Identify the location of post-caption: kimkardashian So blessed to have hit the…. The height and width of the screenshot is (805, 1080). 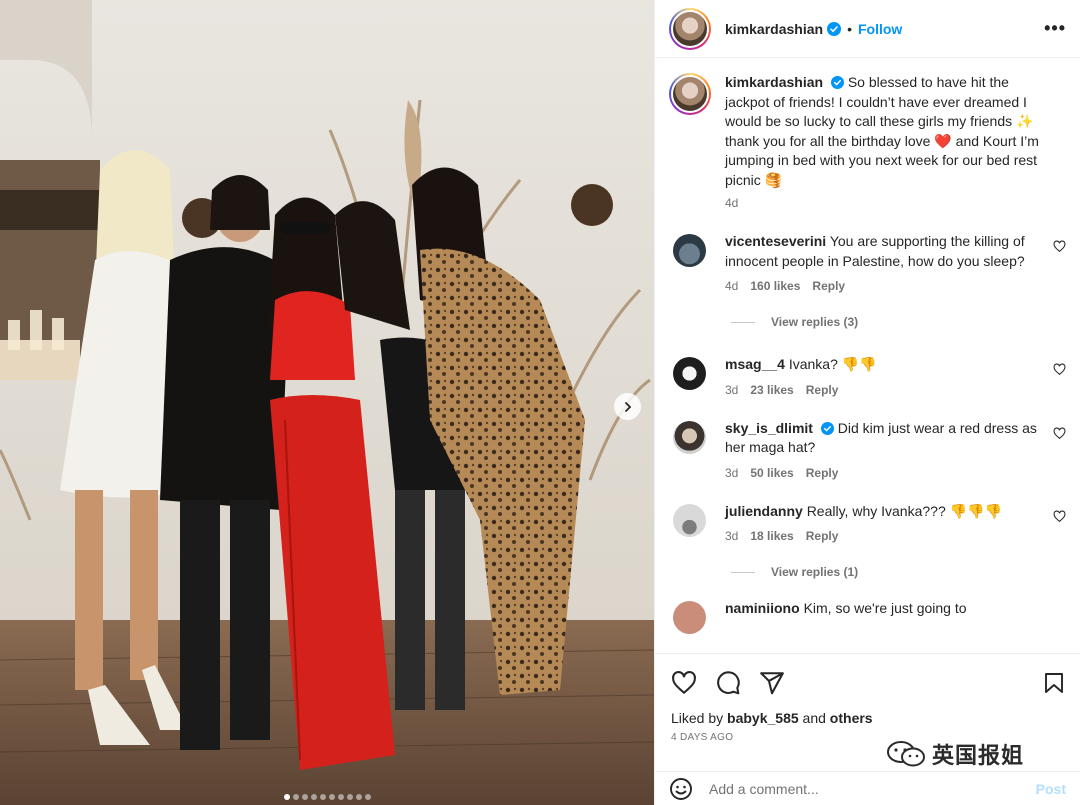
(867, 134).